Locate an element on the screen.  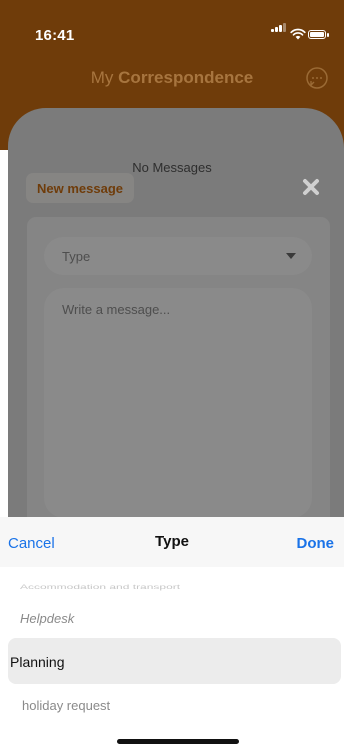
cancel-button: Cancel is located at coordinates (31, 543).